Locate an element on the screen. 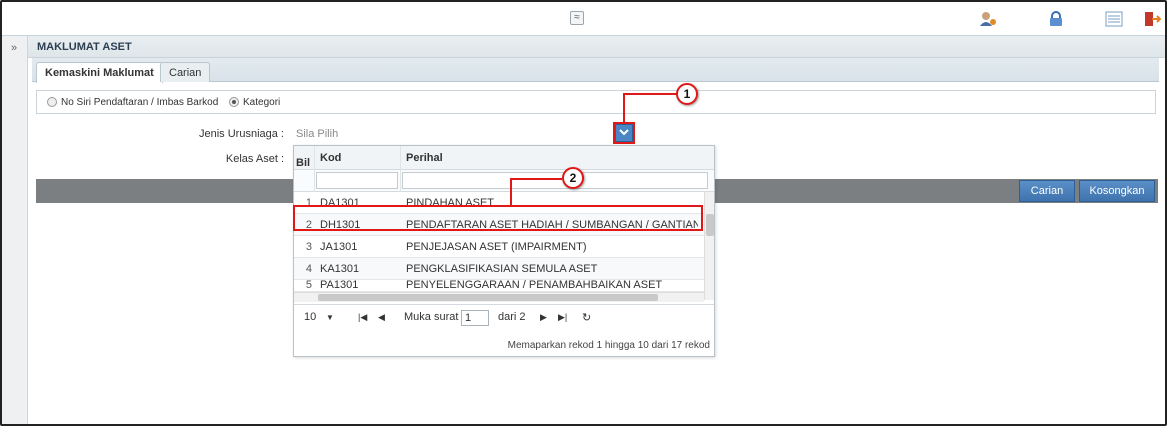  lock-icon is located at coordinates (1056, 19).